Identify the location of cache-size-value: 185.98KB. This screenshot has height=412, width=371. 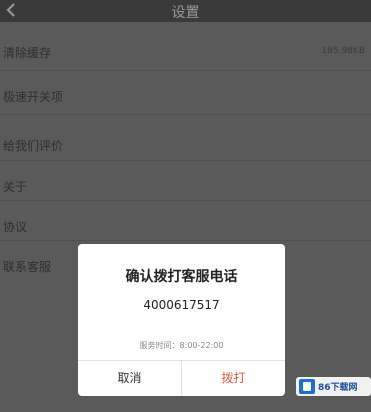
(343, 51).